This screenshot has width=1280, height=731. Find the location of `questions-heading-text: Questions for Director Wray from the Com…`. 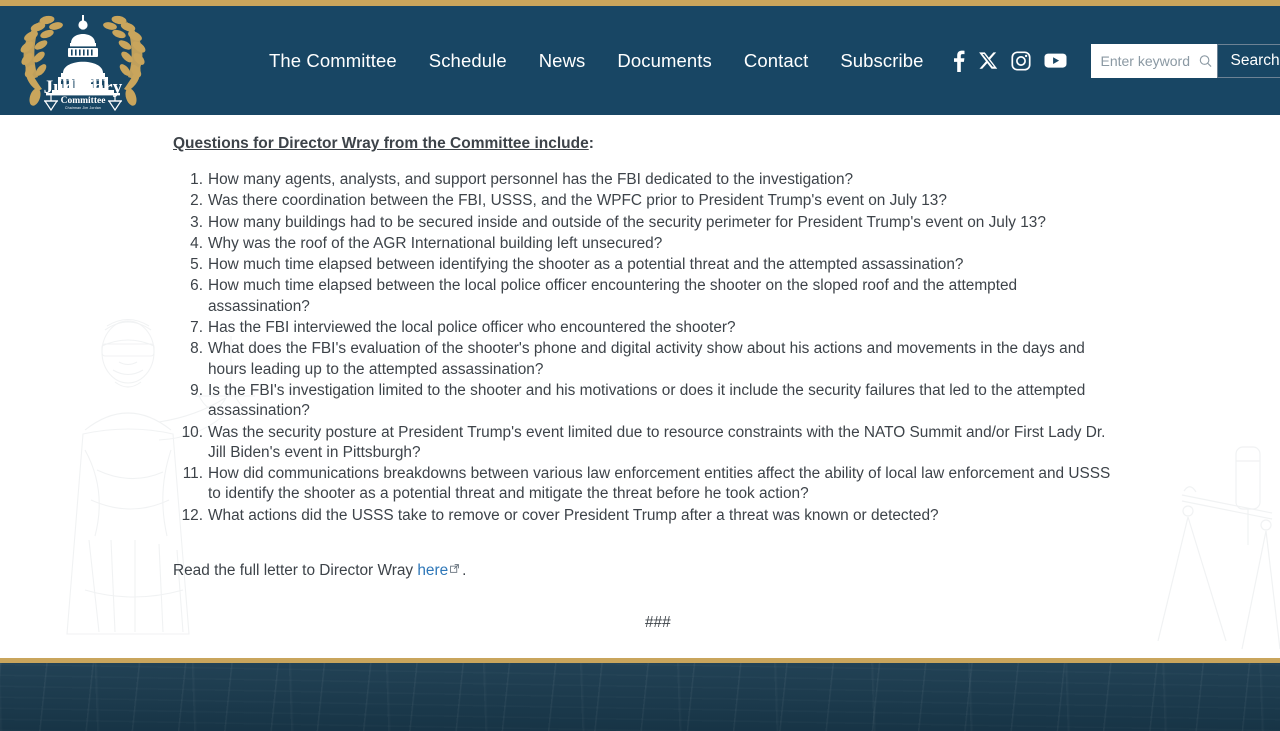

questions-heading-text: Questions for Director Wray from the Com… is located at coordinates (381, 143).